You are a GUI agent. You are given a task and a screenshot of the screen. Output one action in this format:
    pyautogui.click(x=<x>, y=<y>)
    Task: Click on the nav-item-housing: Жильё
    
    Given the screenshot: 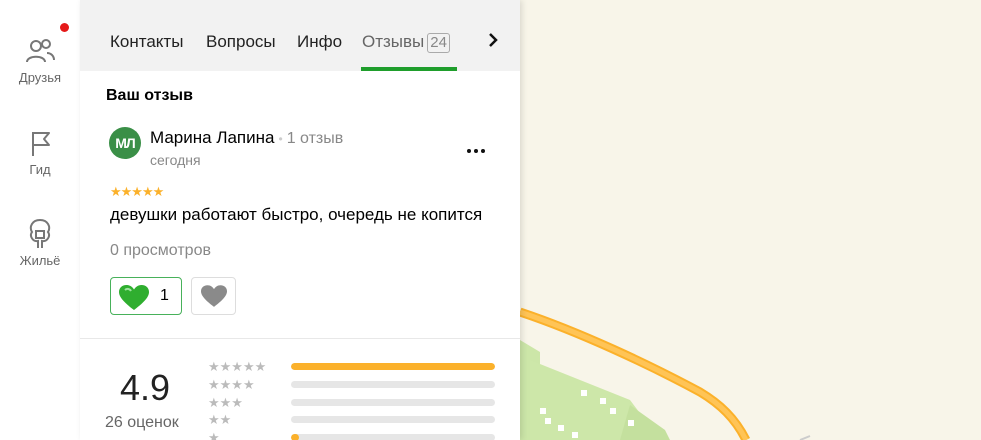 What is the action you would take?
    pyautogui.click(x=40, y=242)
    